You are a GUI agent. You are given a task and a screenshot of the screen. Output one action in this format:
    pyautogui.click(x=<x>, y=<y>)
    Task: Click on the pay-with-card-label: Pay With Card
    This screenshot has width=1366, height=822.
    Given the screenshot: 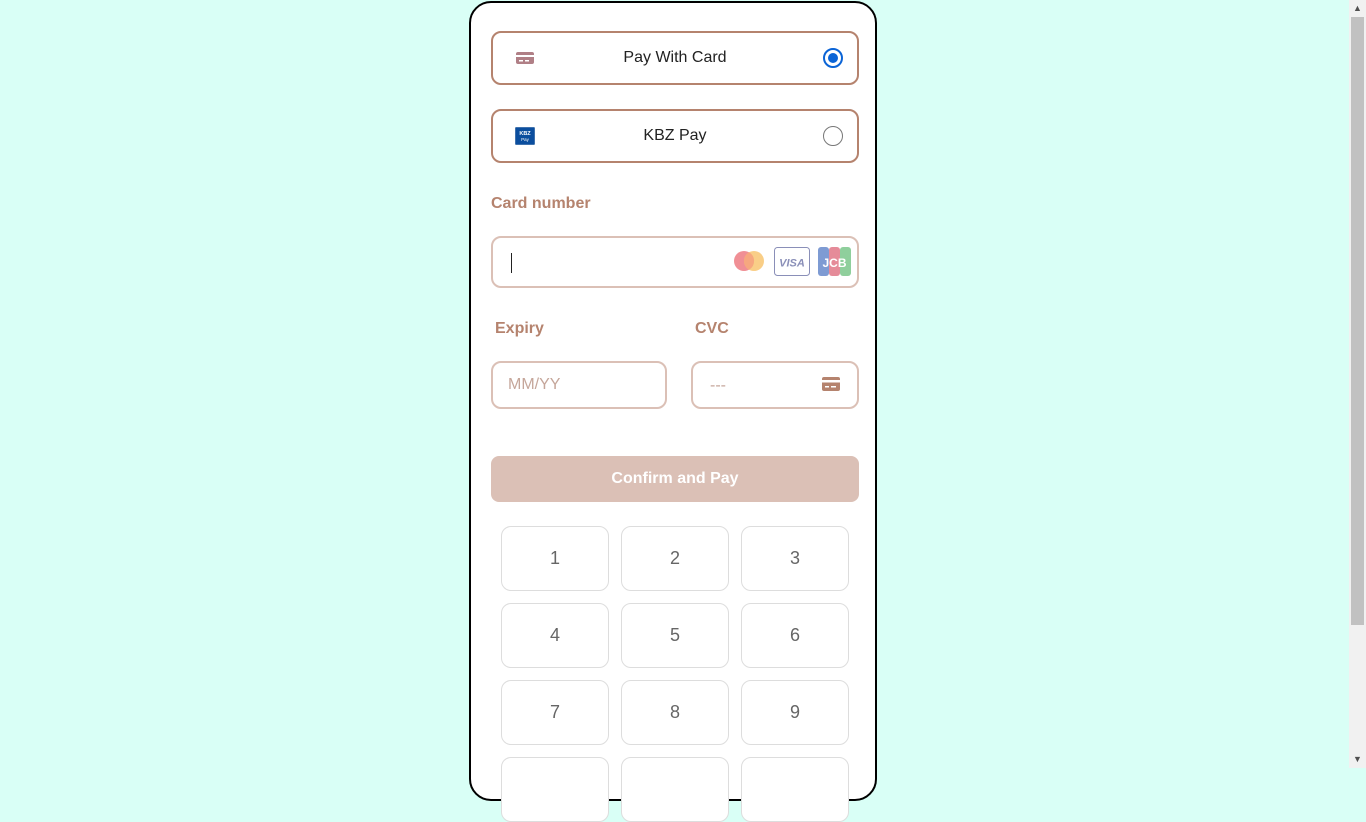 What is the action you would take?
    pyautogui.click(x=675, y=57)
    